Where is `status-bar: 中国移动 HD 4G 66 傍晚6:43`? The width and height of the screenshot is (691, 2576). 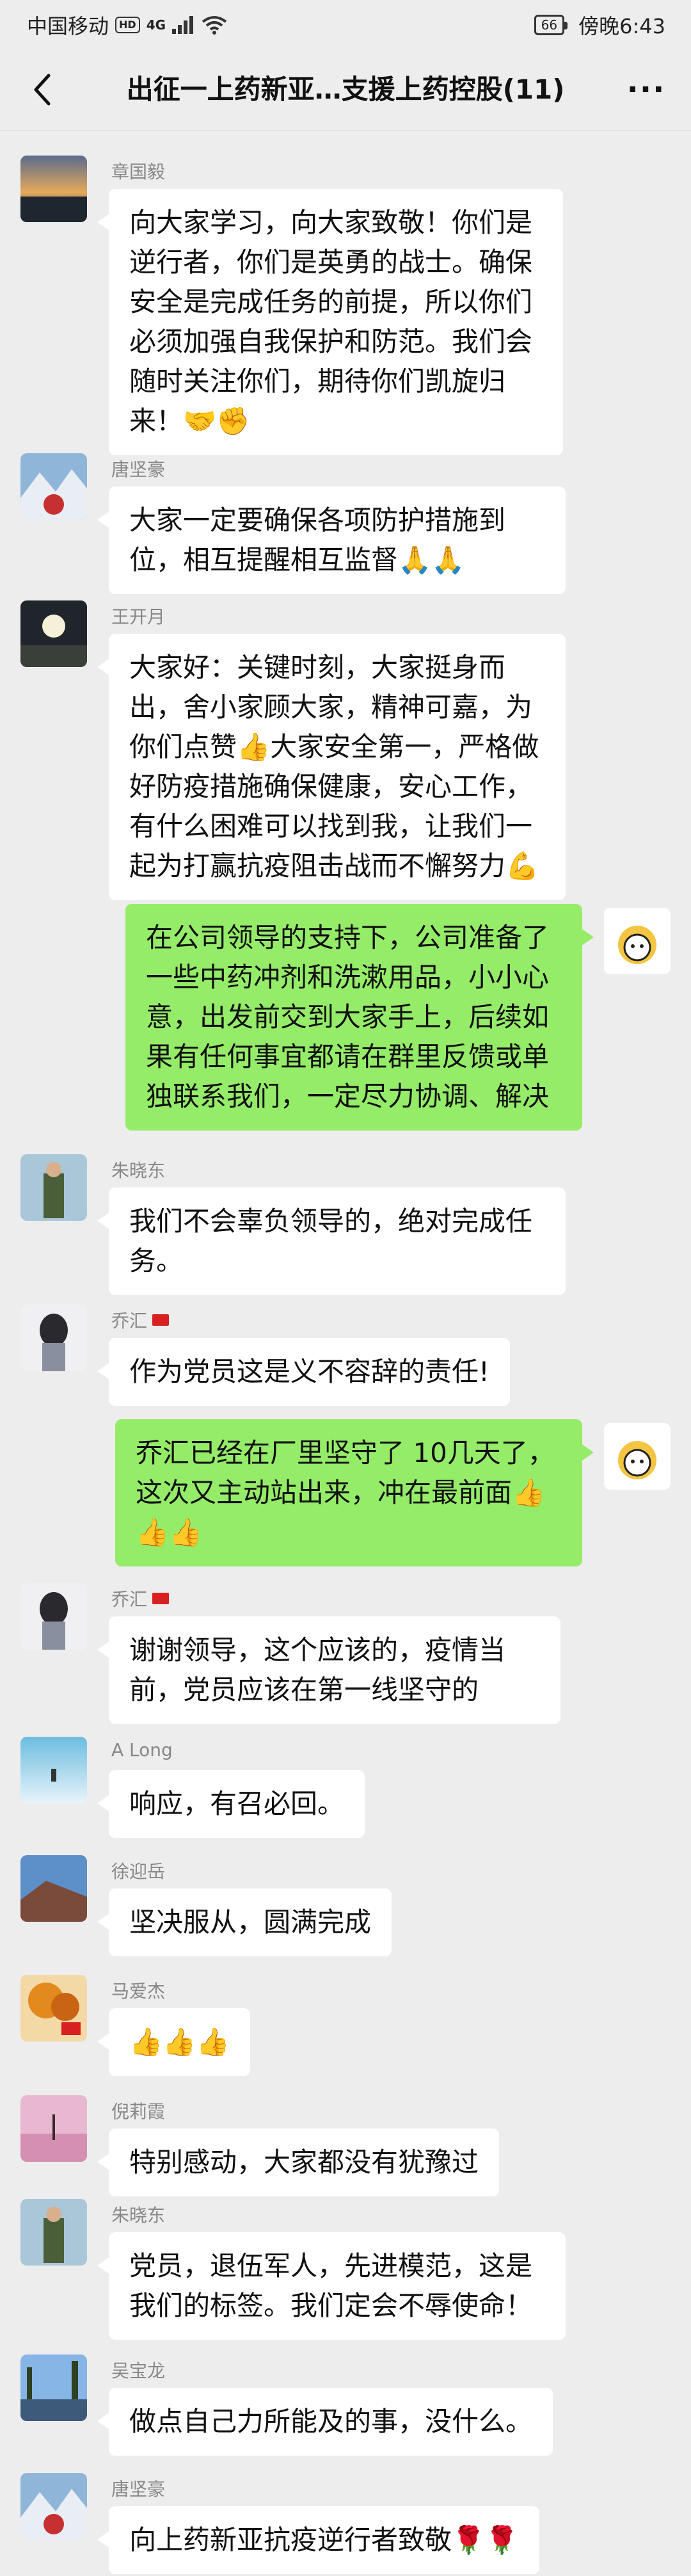 status-bar: 中国移动 HD 4G 66 傍晚6:43 is located at coordinates (345, 24).